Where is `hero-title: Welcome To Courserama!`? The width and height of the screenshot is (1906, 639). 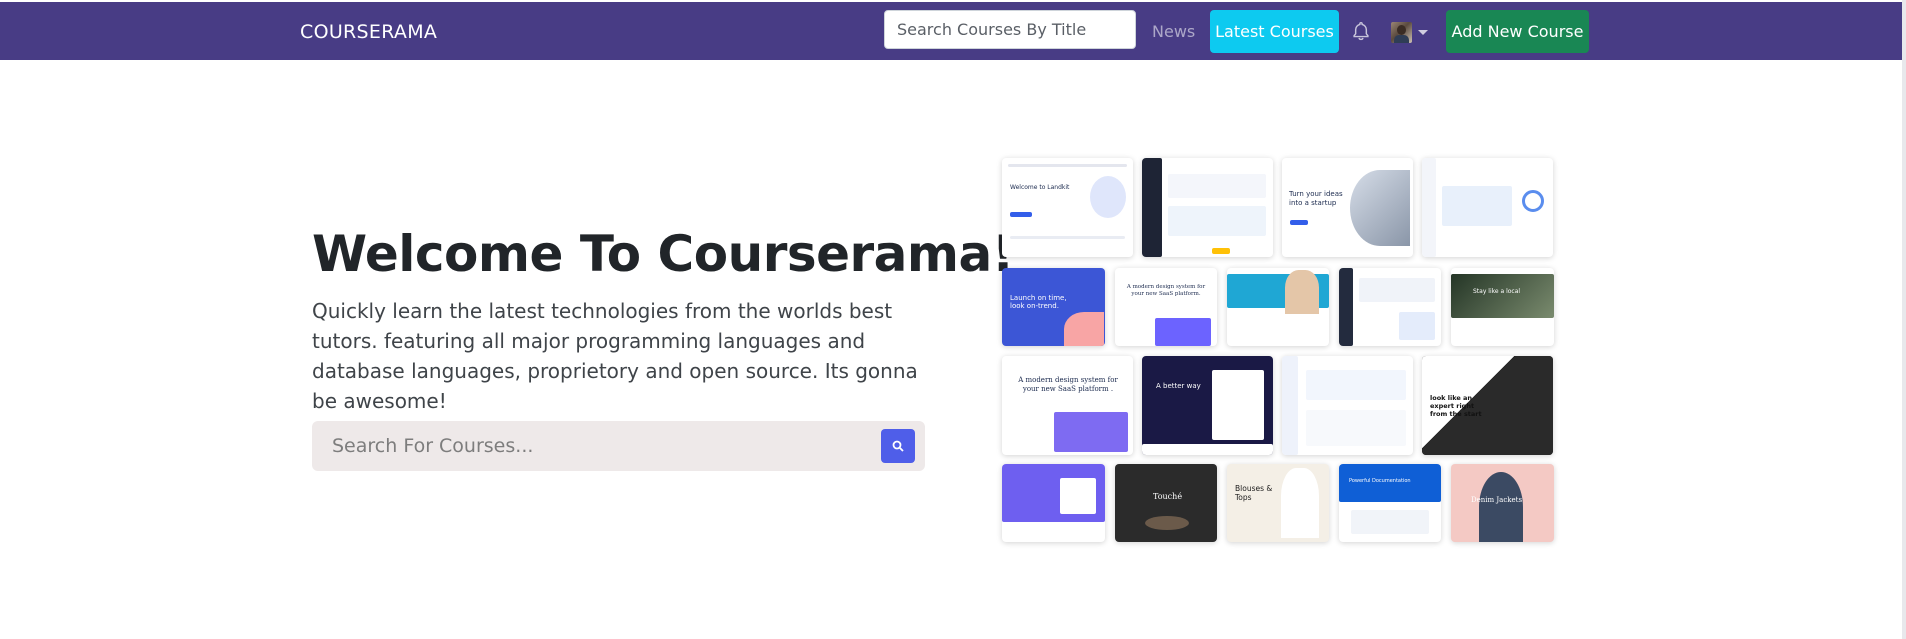
hero-title: Welcome To Courserama! is located at coordinates (663, 254).